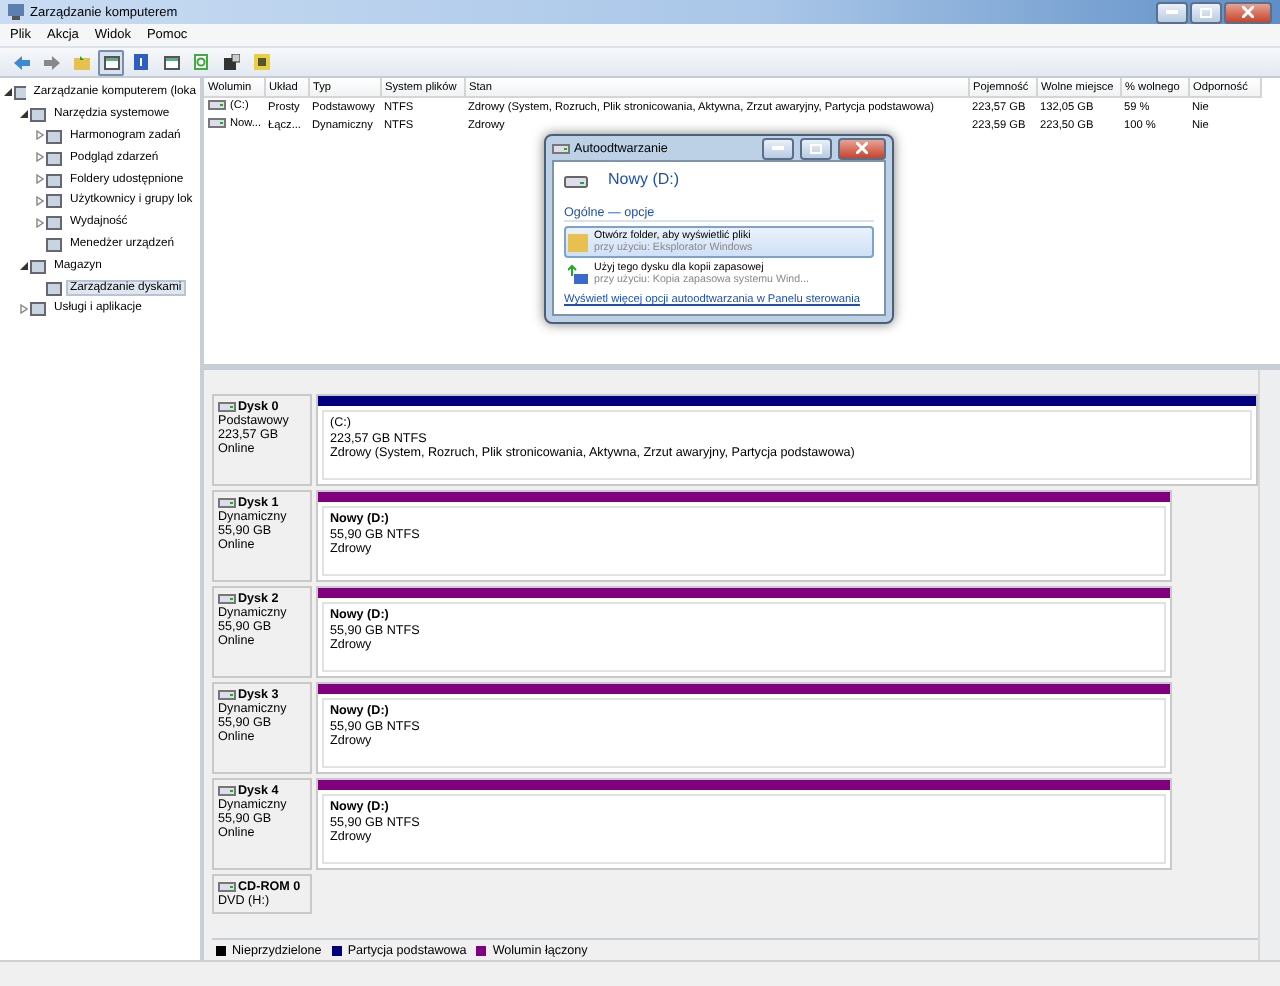  Describe the element at coordinates (1269, 665) in the screenshot. I see `scrollbar` at that location.